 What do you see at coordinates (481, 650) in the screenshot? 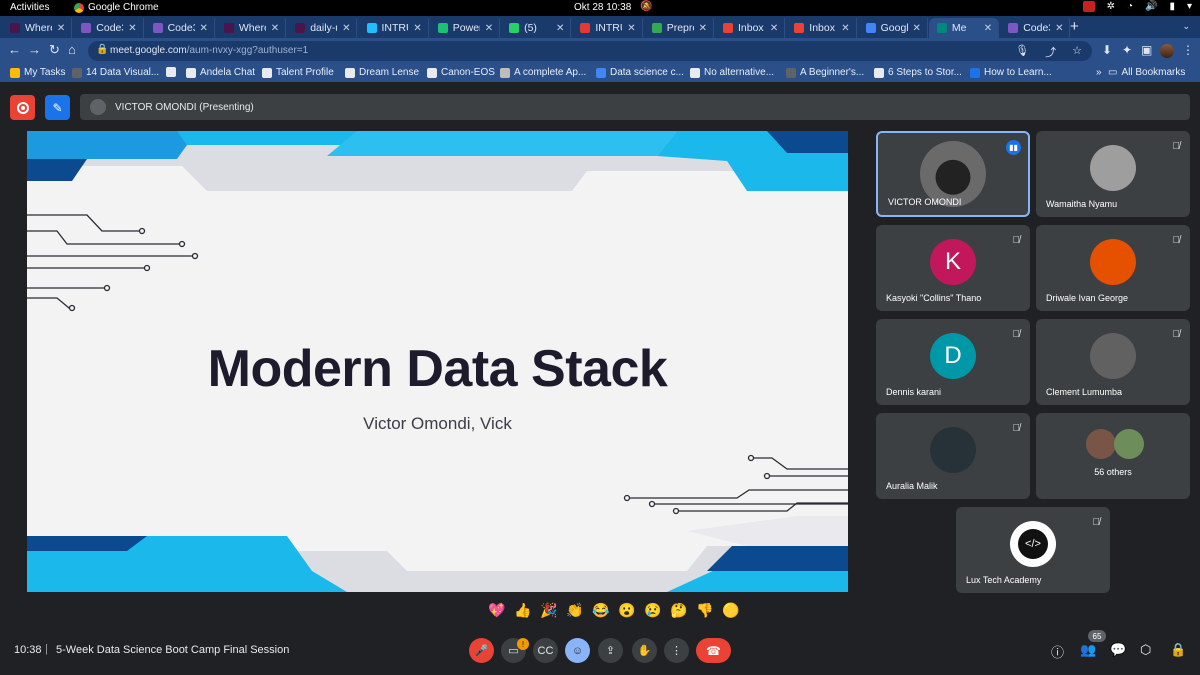
I see `microphone-toggle-button: 🎤` at bounding box center [481, 650].